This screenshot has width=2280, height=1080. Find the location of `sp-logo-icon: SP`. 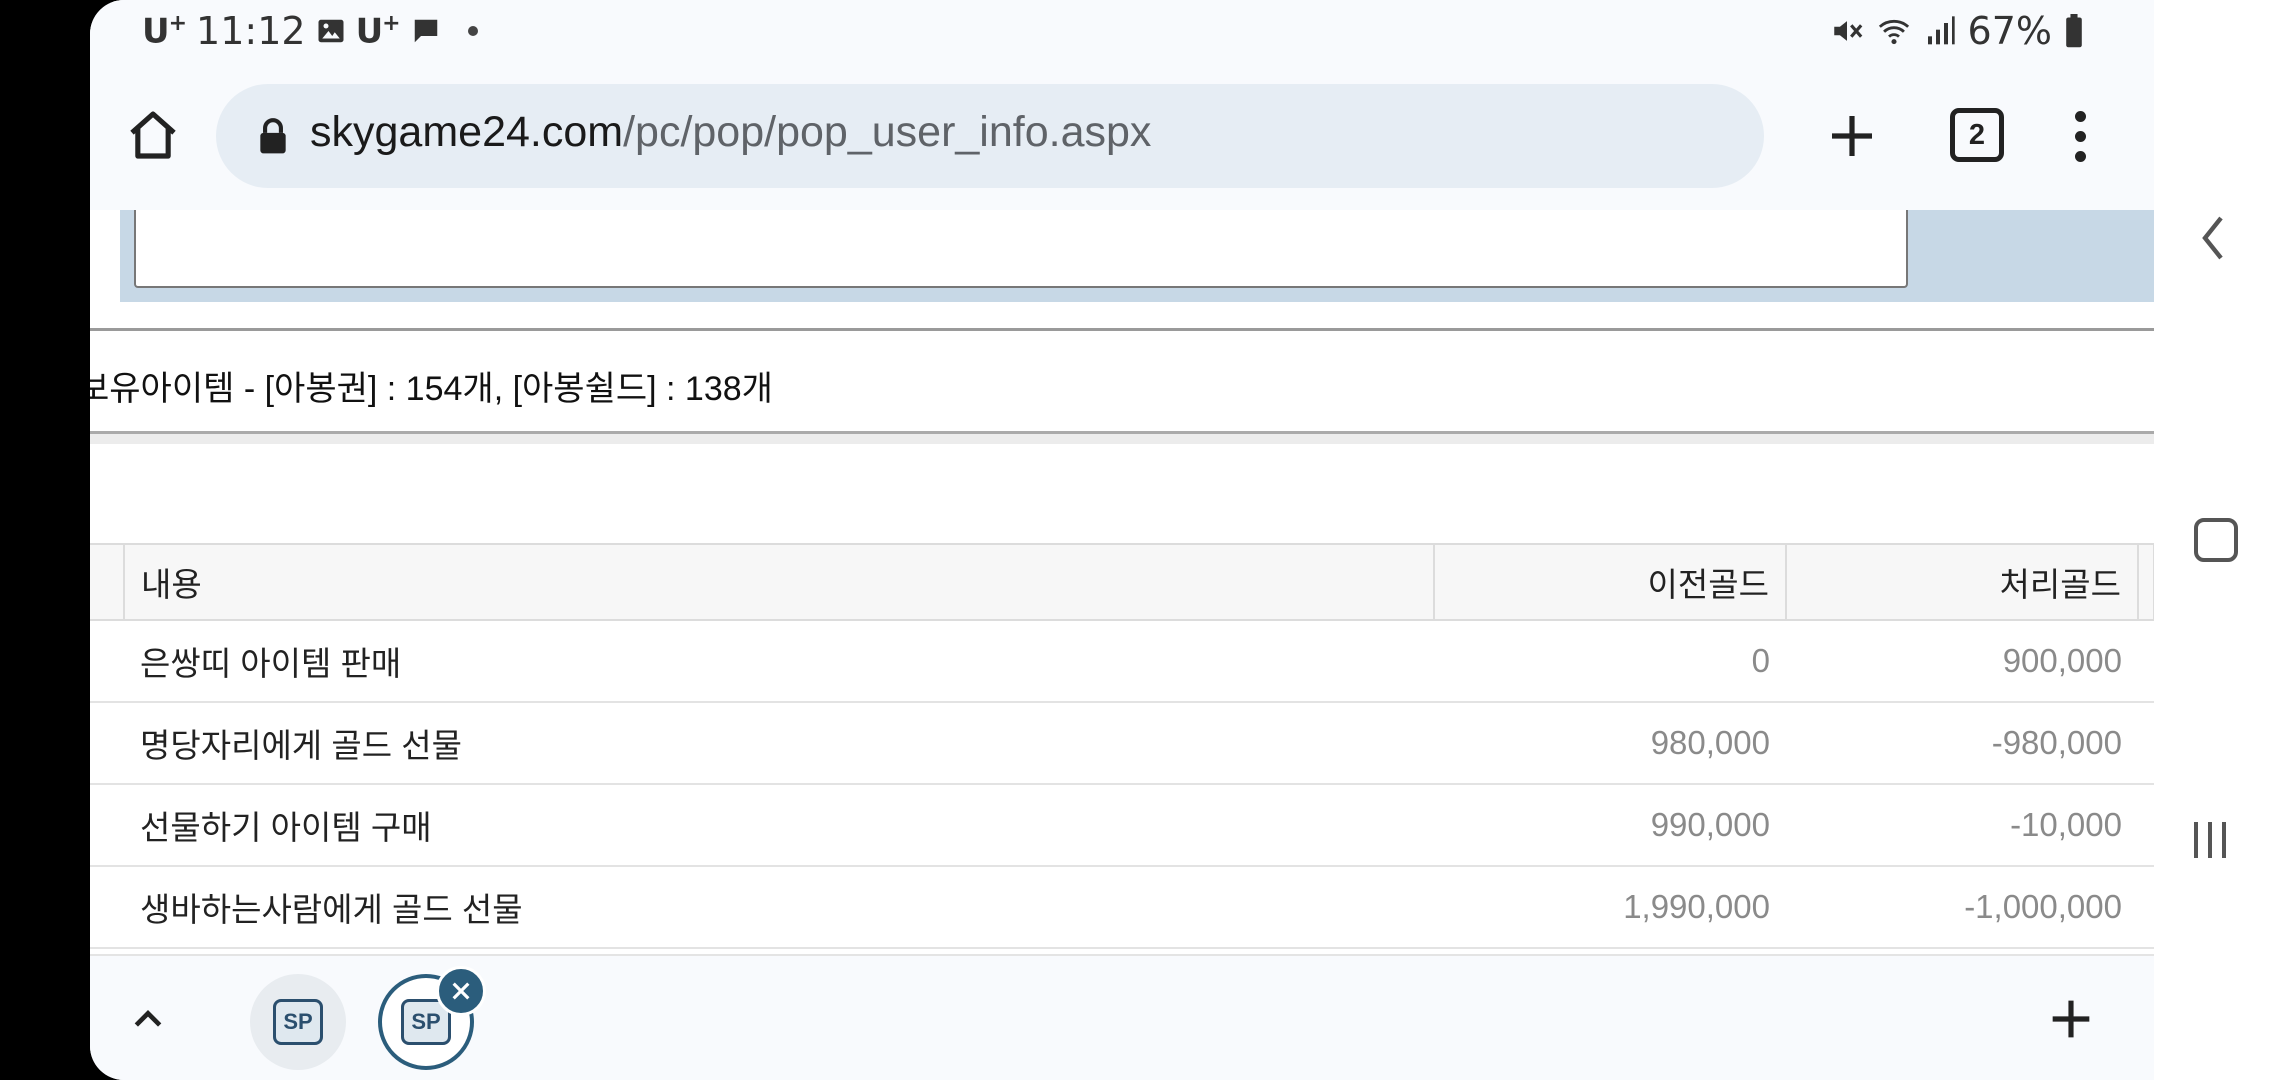

sp-logo-icon: SP is located at coordinates (298, 1022).